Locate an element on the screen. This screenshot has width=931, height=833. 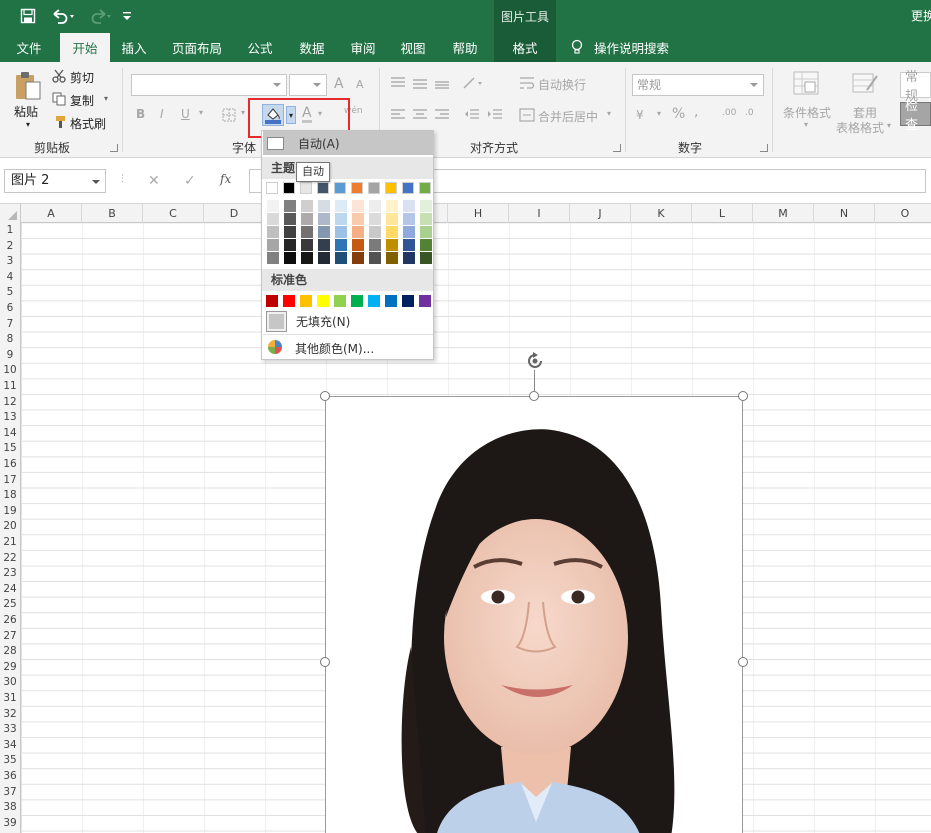
row-header: 30 is located at coordinates (10, 683).